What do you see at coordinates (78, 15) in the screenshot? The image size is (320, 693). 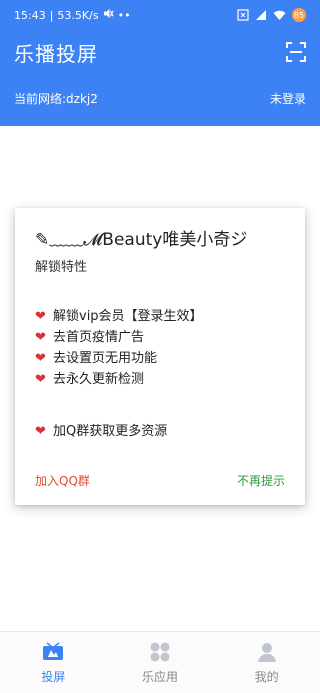 I see `status-speed: 53.5K/s` at bounding box center [78, 15].